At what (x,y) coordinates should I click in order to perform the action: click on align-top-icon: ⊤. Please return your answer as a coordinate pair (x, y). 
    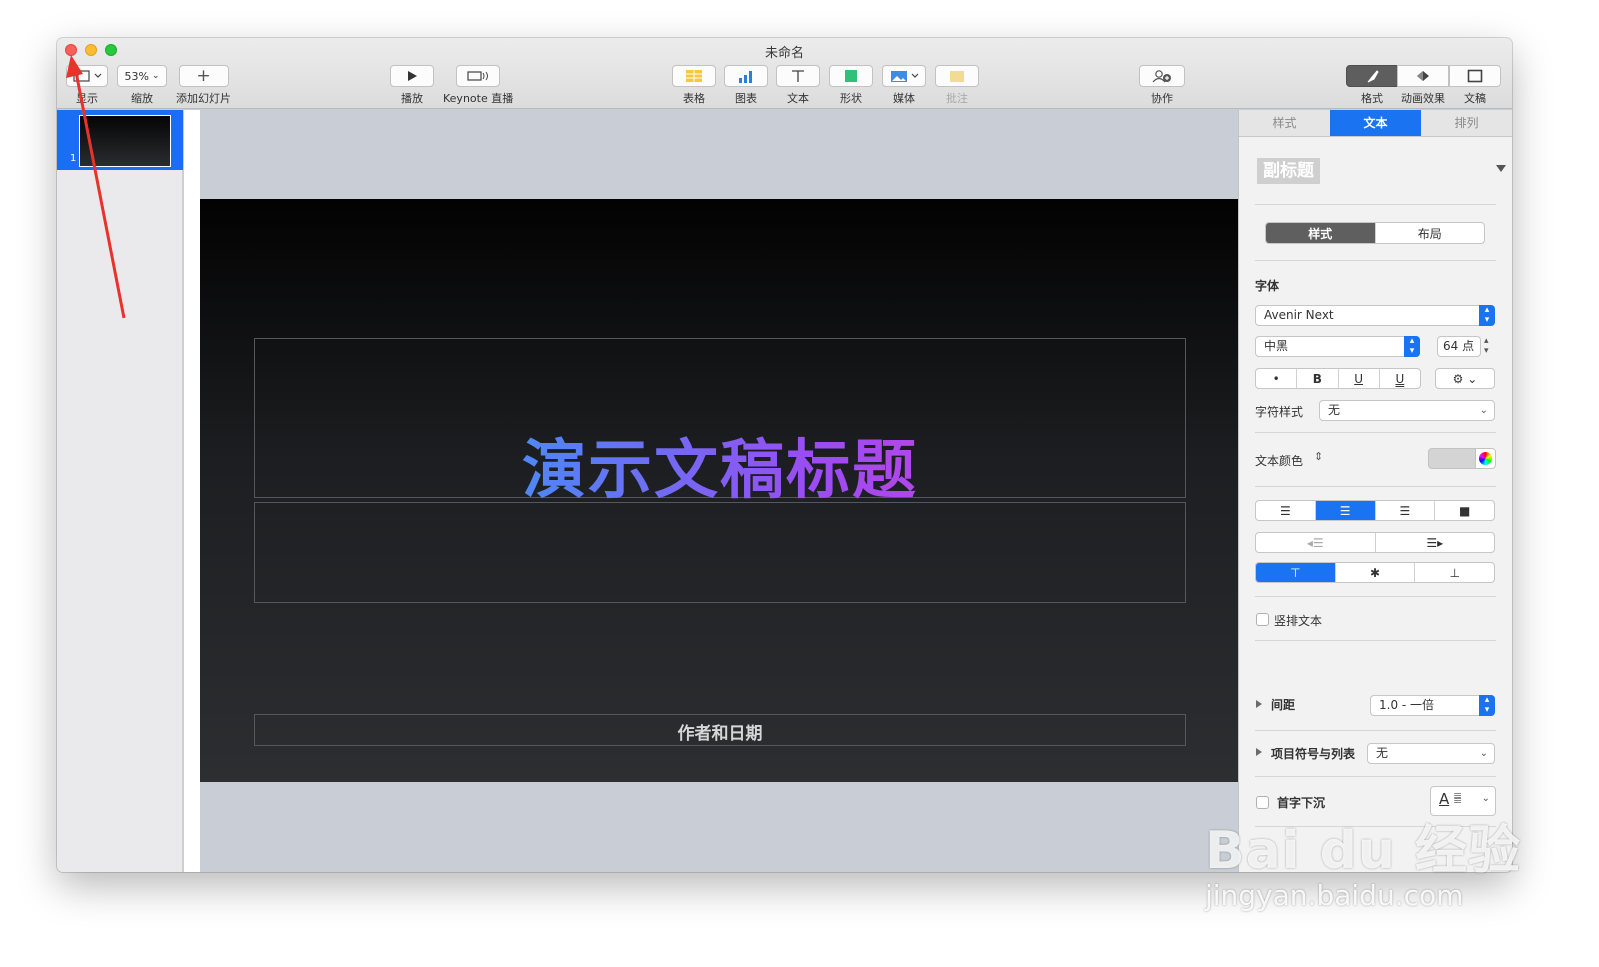
    Looking at the image, I should click on (1295, 572).